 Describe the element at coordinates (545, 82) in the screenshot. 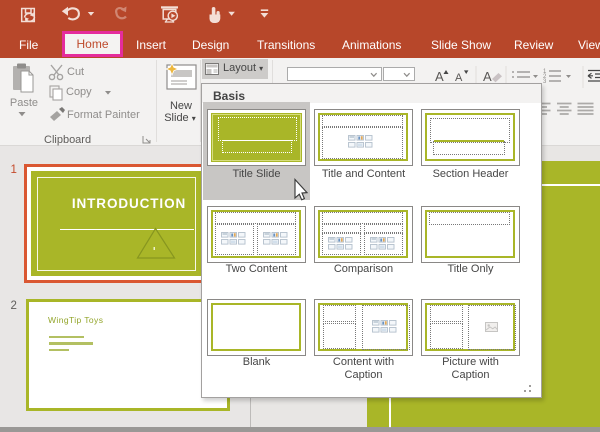

I see `svg-text: 3` at that location.